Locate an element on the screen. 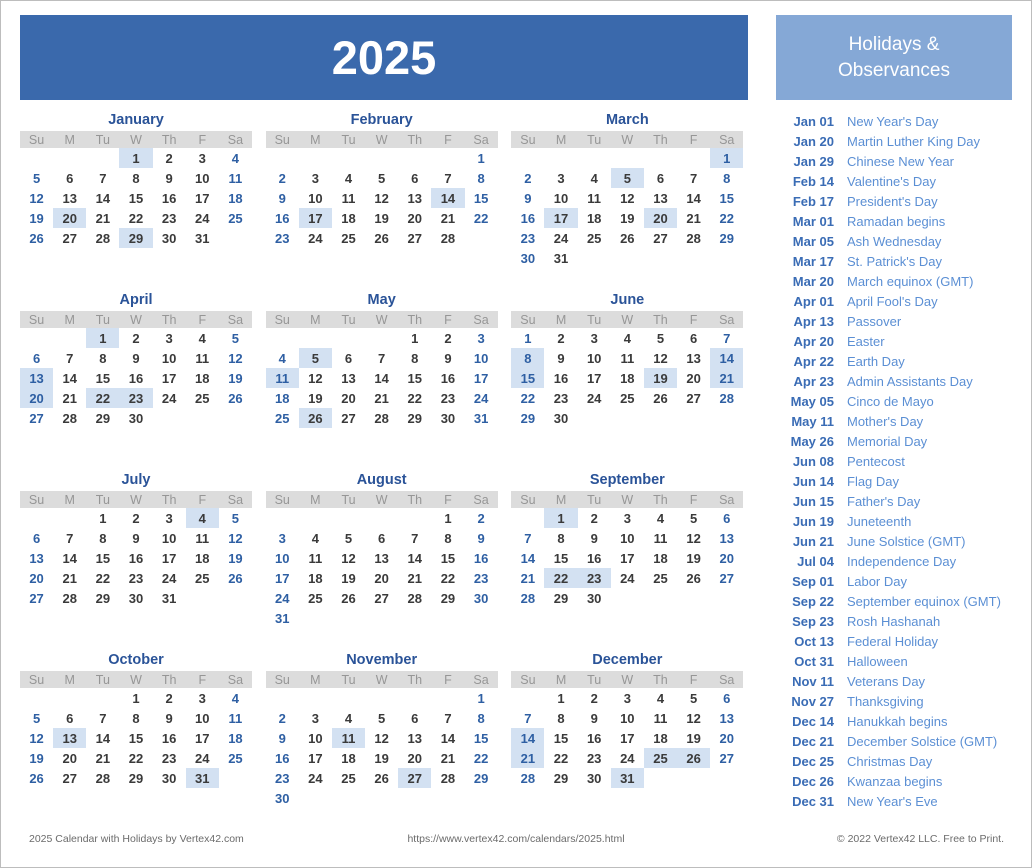 The width and height of the screenshot is (1032, 868). day-cell: 24 is located at coordinates (315, 238).